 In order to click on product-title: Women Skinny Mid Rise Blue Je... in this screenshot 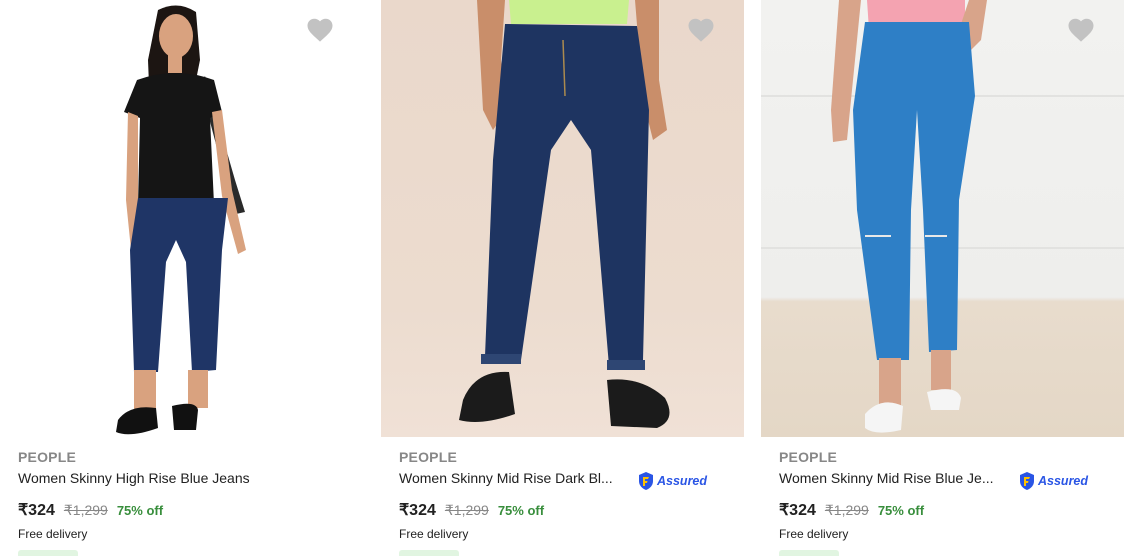, I will do `click(886, 478)`.